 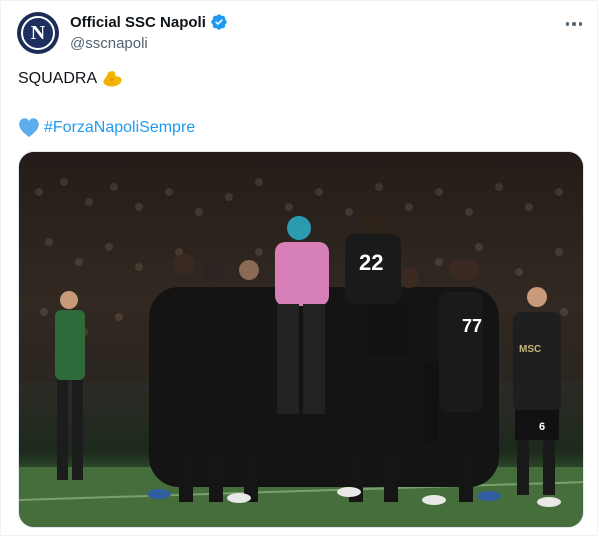 What do you see at coordinates (58, 78) in the screenshot?
I see `tweet-text: SQUADRA` at bounding box center [58, 78].